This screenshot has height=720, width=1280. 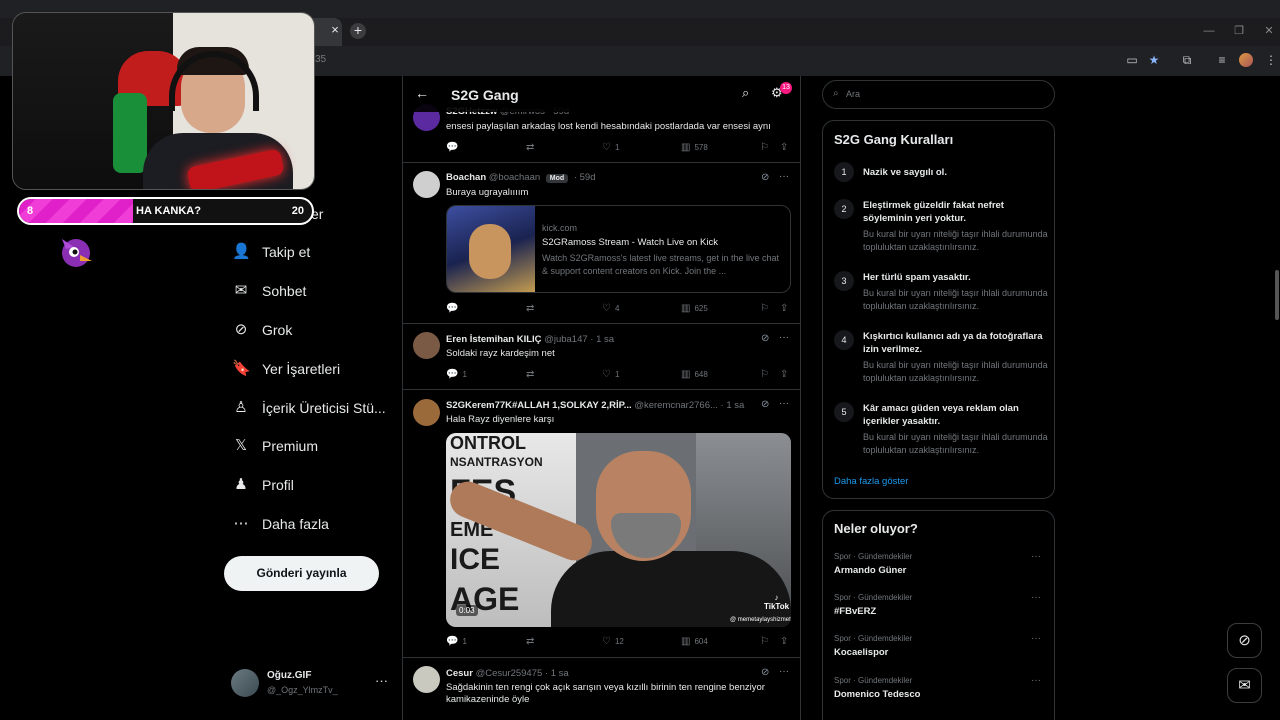 What do you see at coordinates (877, 694) in the screenshot?
I see `trend-name: Domenico Tedesco` at bounding box center [877, 694].